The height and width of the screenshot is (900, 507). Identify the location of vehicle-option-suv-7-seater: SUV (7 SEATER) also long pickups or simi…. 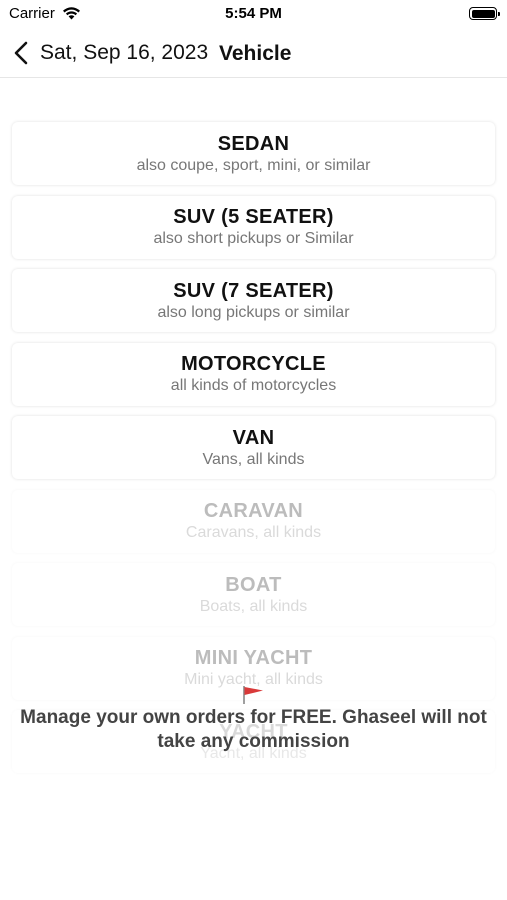
(253, 300).